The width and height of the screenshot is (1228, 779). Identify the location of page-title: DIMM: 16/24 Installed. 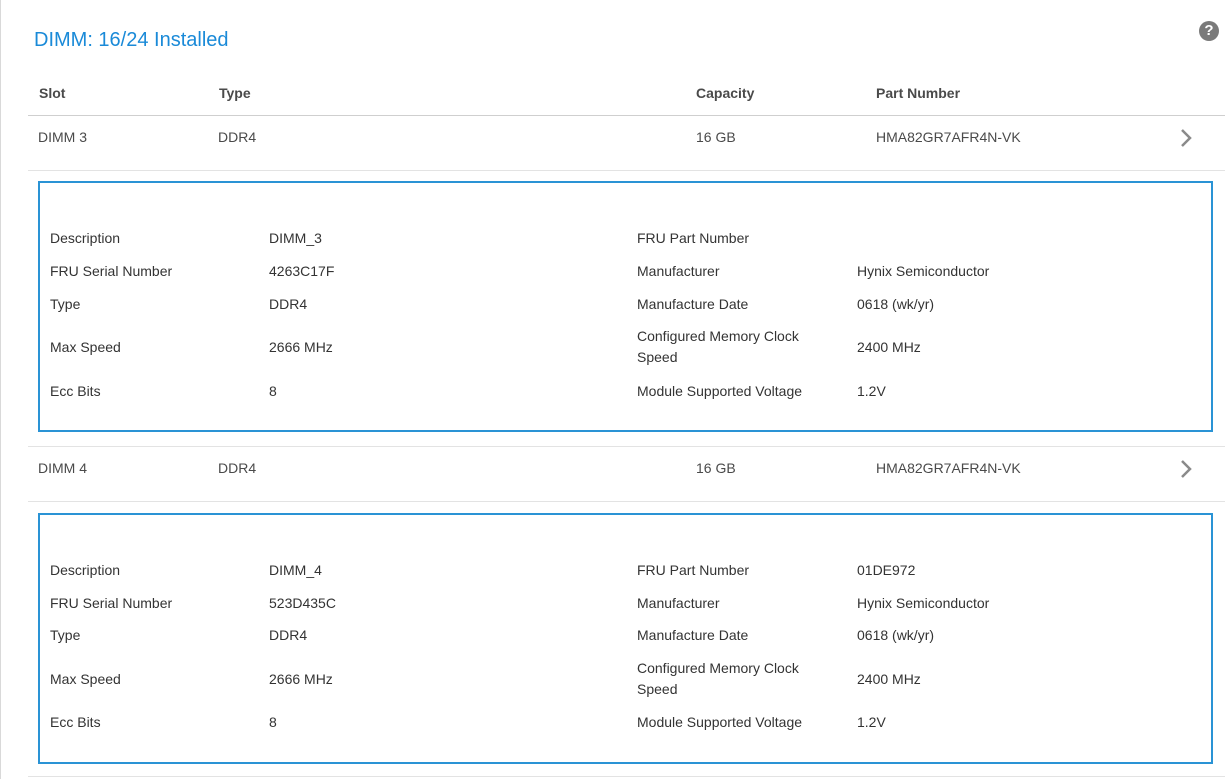
(131, 40).